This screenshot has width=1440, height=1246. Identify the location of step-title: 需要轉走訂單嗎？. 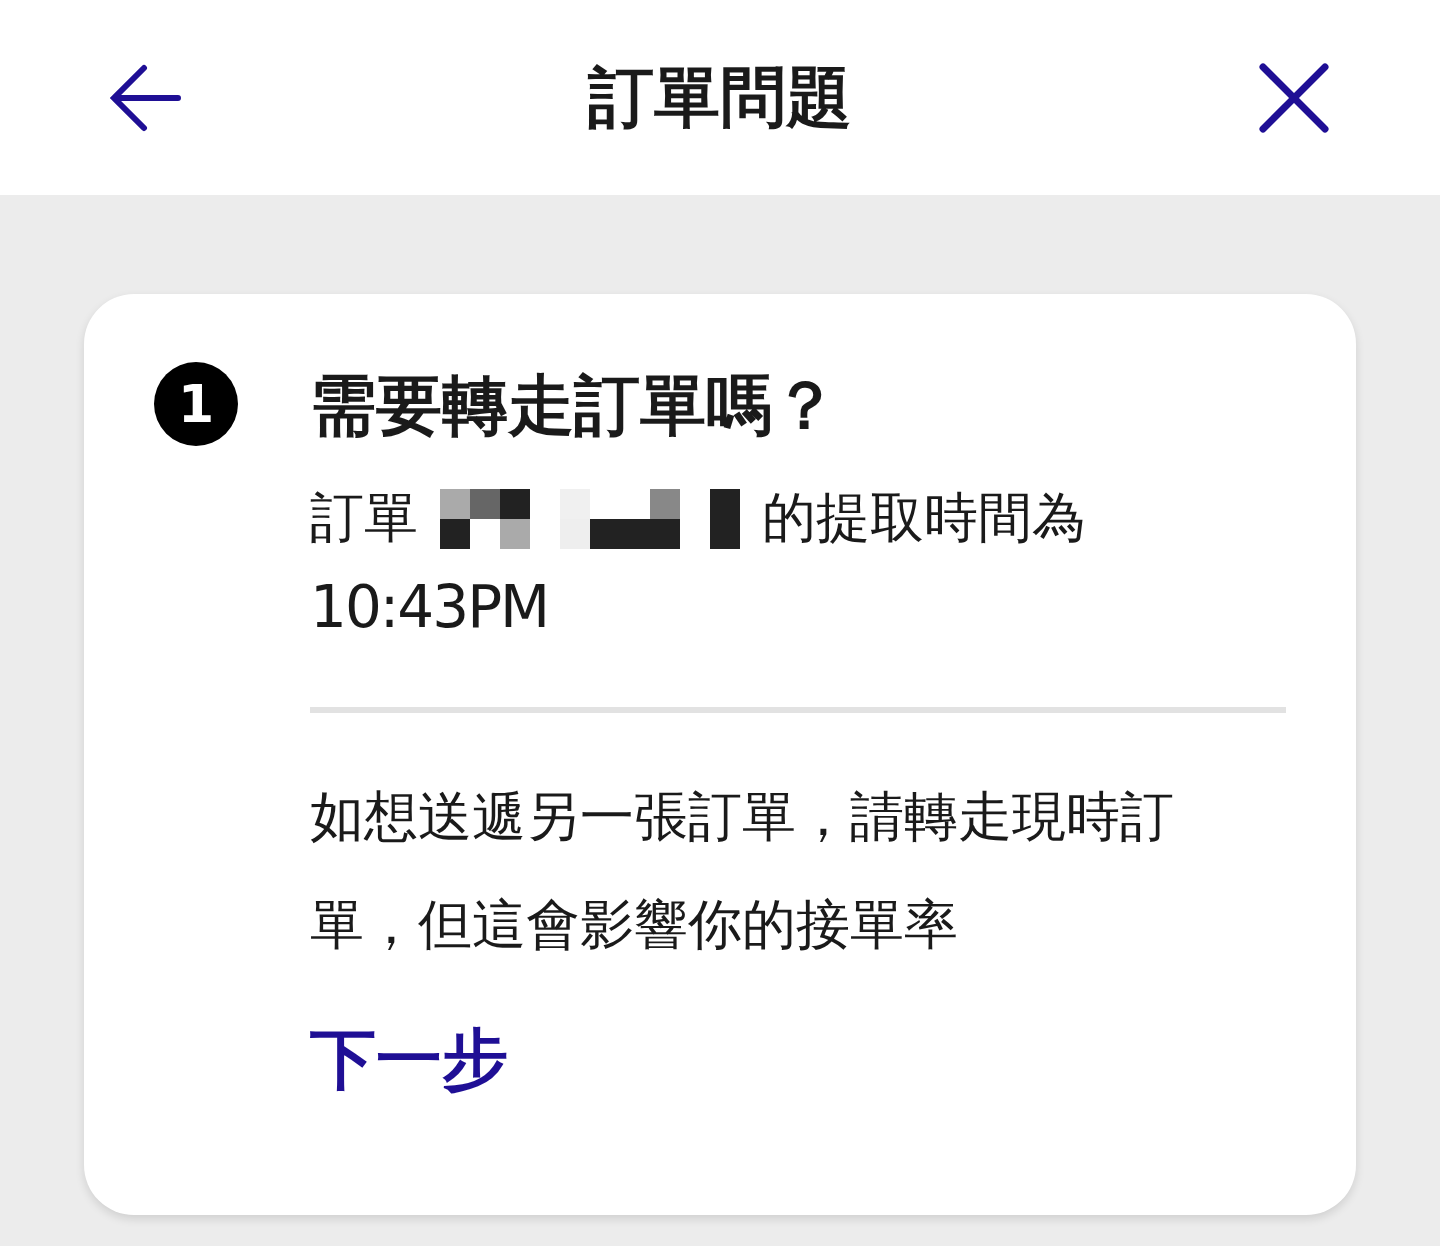
(574, 406).